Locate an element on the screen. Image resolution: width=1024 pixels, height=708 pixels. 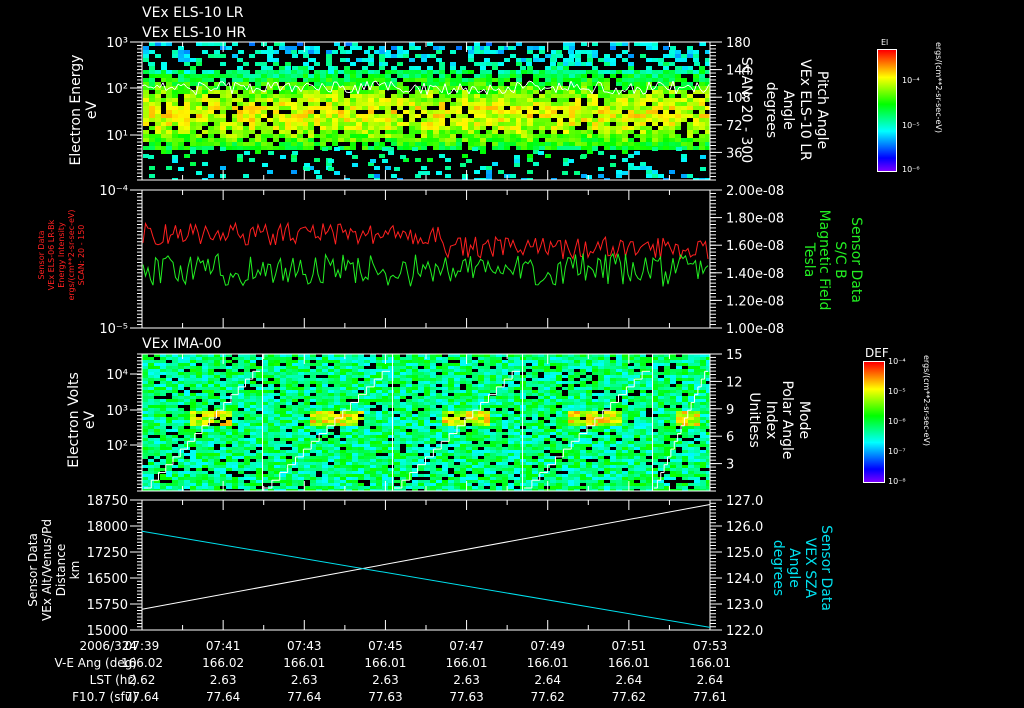
y2-tick-label: 3 is located at coordinates (730, 465).